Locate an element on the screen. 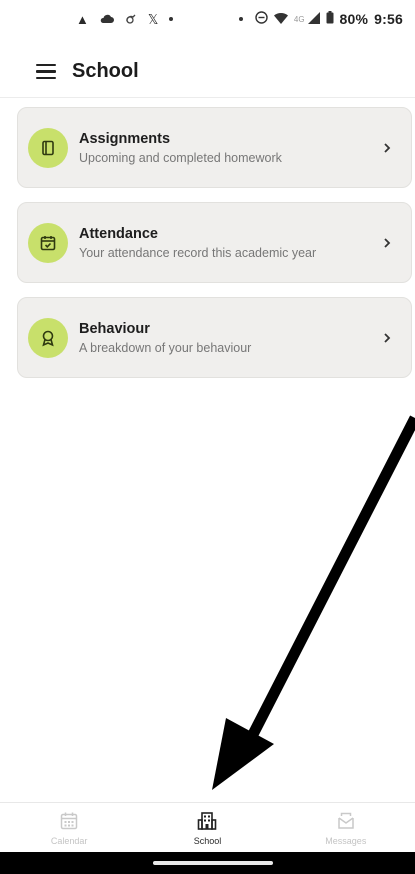  status-right-icons: 4G 80% 9:56 is located at coordinates (320, 19).